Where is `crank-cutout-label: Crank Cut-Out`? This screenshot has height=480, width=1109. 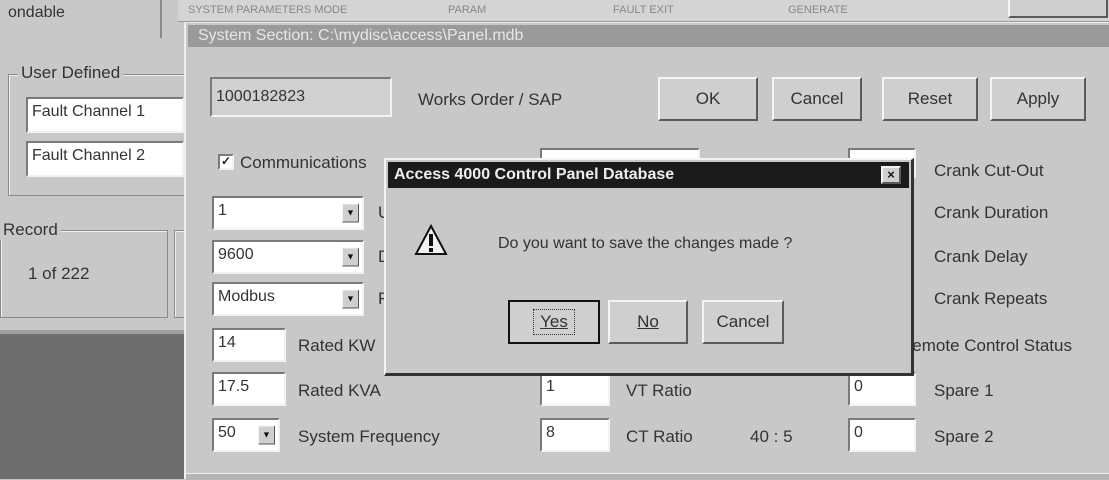 crank-cutout-label: Crank Cut-Out is located at coordinates (989, 170).